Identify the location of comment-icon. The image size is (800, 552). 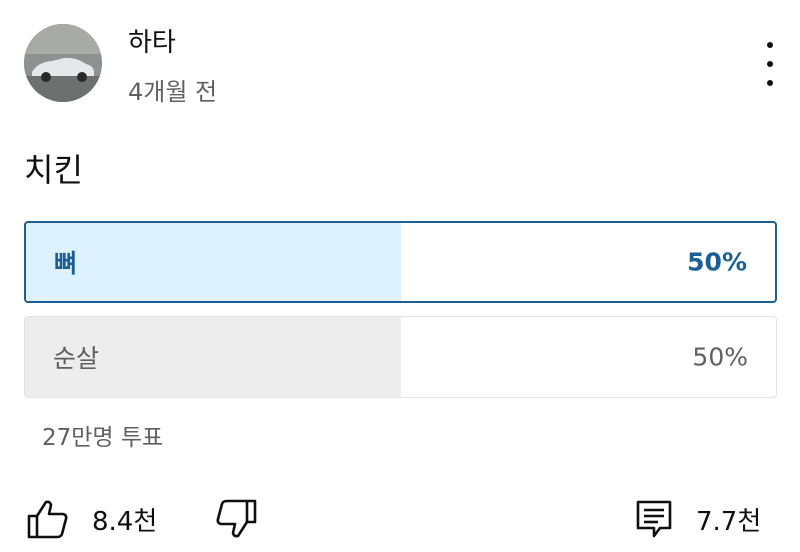
(654, 519).